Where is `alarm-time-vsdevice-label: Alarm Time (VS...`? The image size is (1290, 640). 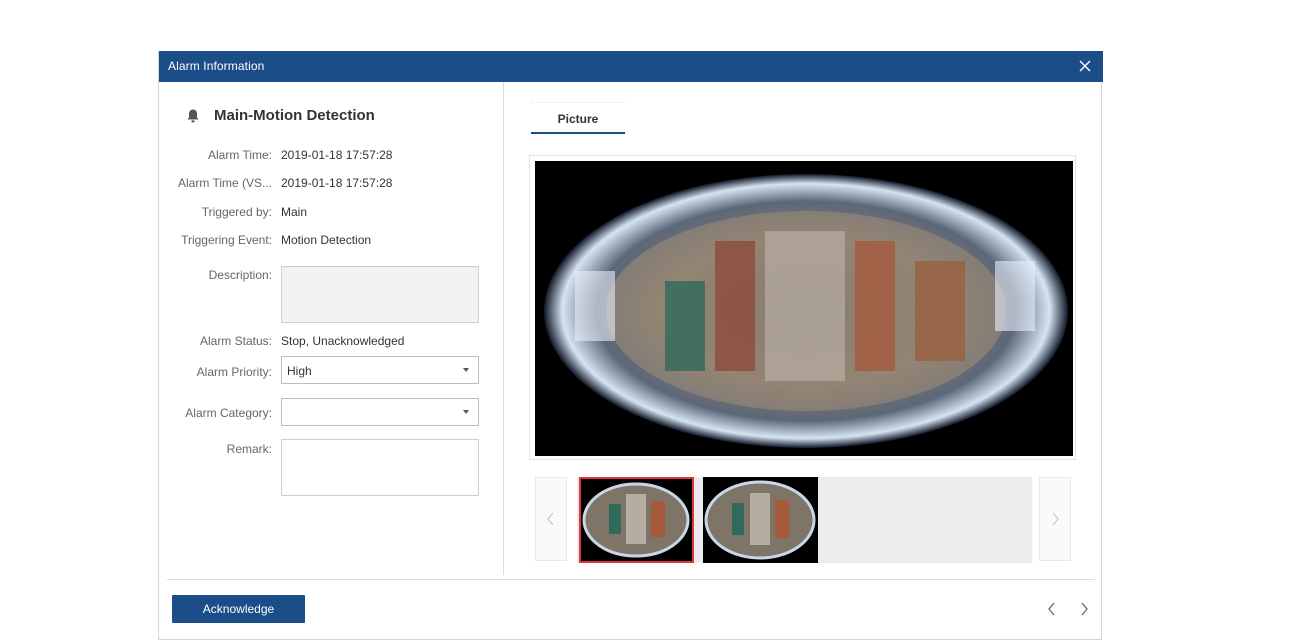
alarm-time-vsdevice-label: Alarm Time (VS... is located at coordinates (224, 183).